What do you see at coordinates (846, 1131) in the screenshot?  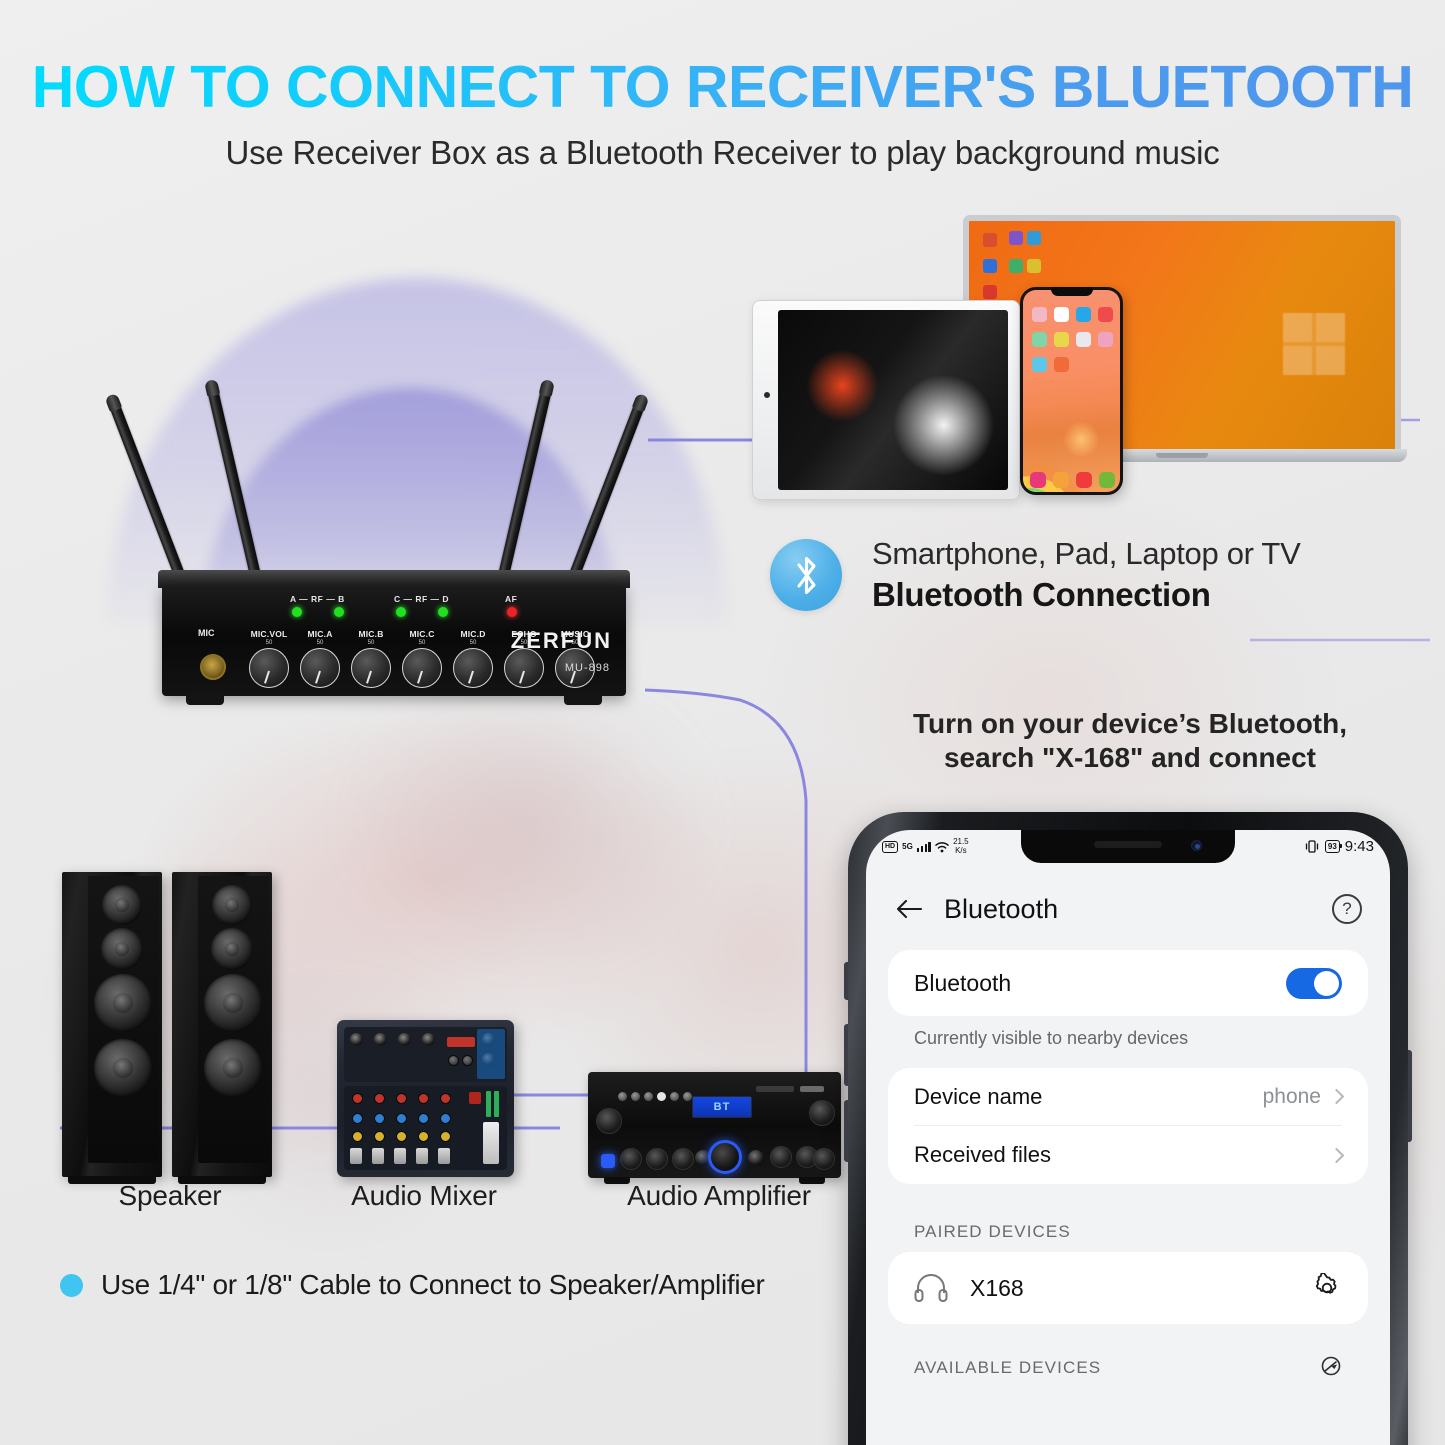 I see `phone-volume-down-button` at bounding box center [846, 1131].